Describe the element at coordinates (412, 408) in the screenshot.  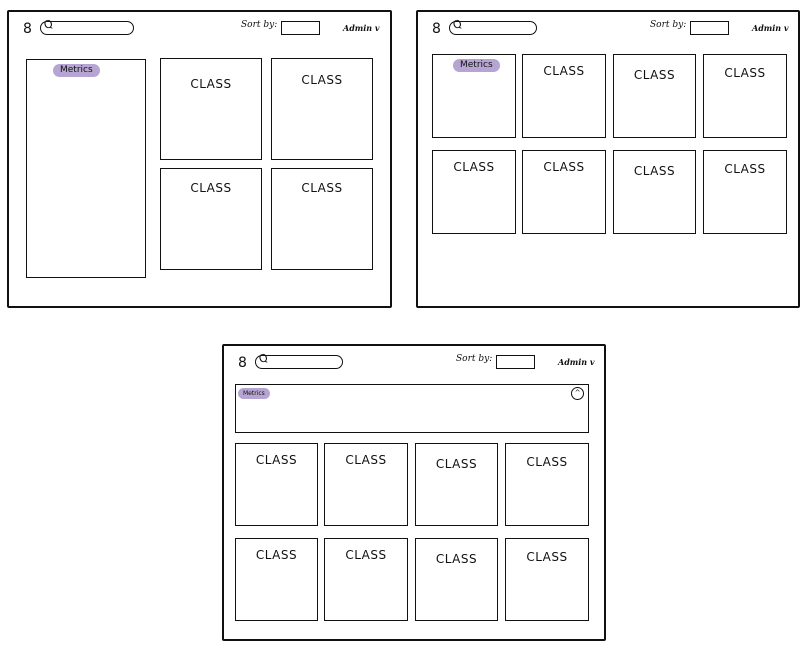
I see `metrics-banner: Metrics ^` at that location.